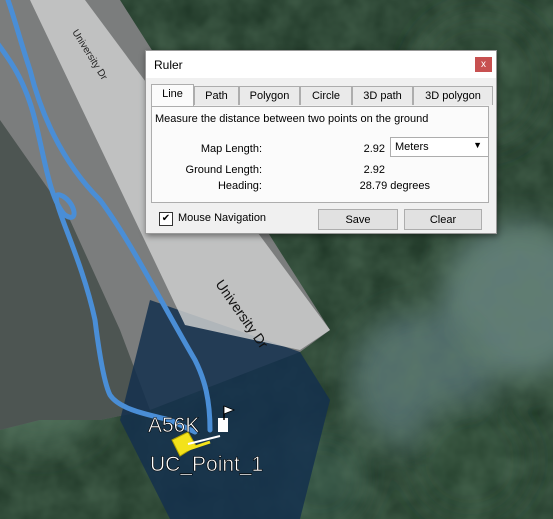 The image size is (553, 519). I want to click on map-length-label: Map Length:, so click(231, 149).